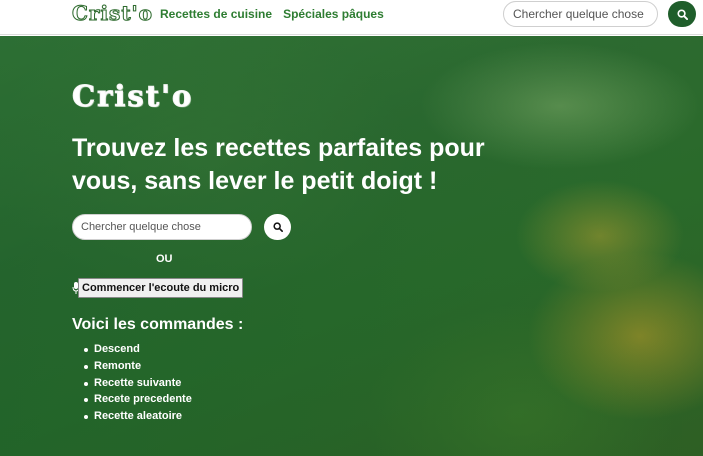 The width and height of the screenshot is (703, 456). Describe the element at coordinates (216, 14) in the screenshot. I see `nav-link-recettes-de-cuisine: Recettes de cuisine` at that location.